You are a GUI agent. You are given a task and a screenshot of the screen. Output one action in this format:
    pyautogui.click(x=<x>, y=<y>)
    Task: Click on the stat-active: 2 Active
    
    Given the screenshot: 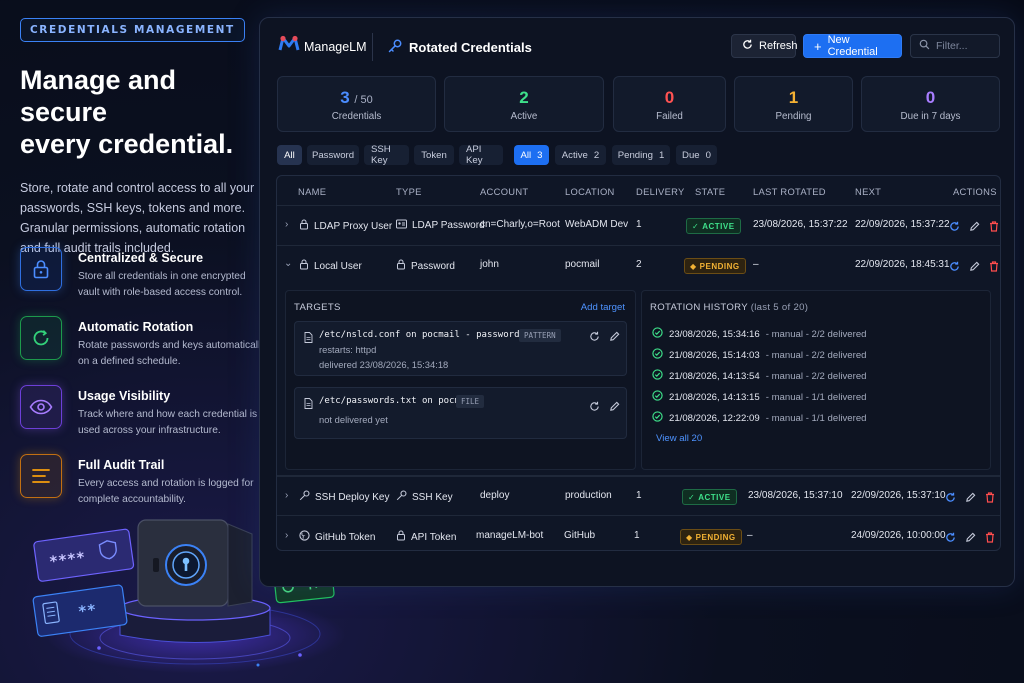 What is the action you would take?
    pyautogui.click(x=524, y=104)
    